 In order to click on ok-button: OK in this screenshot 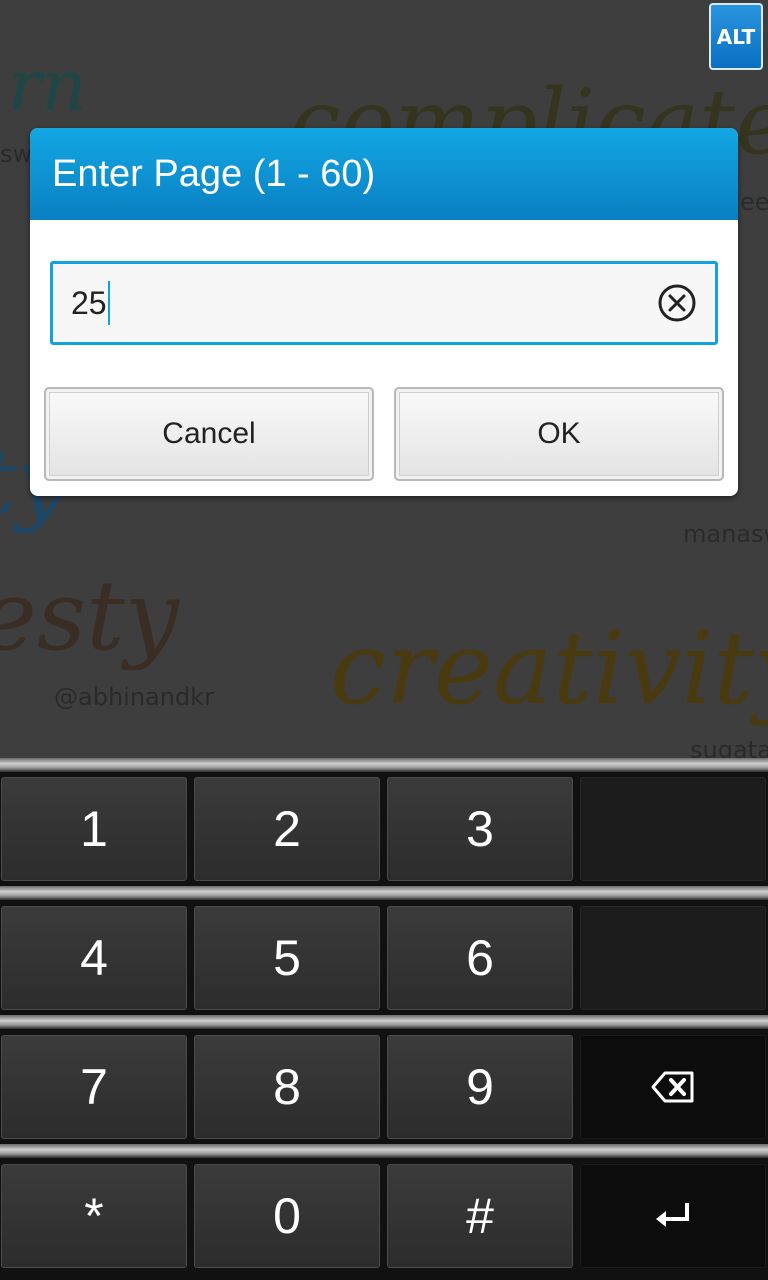, I will do `click(559, 434)`.